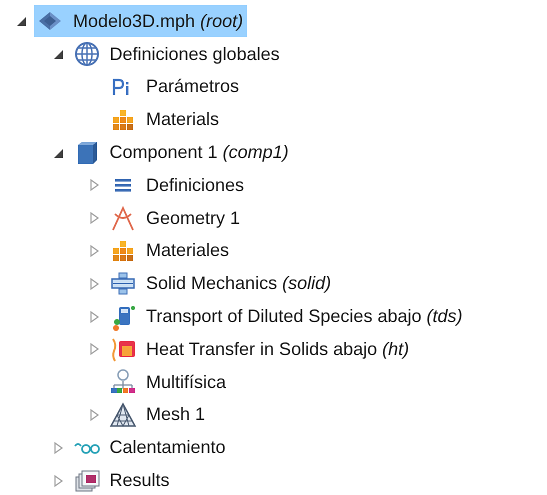 This screenshot has width=547, height=495. I want to click on tree-item: Multifísica, so click(168, 382).